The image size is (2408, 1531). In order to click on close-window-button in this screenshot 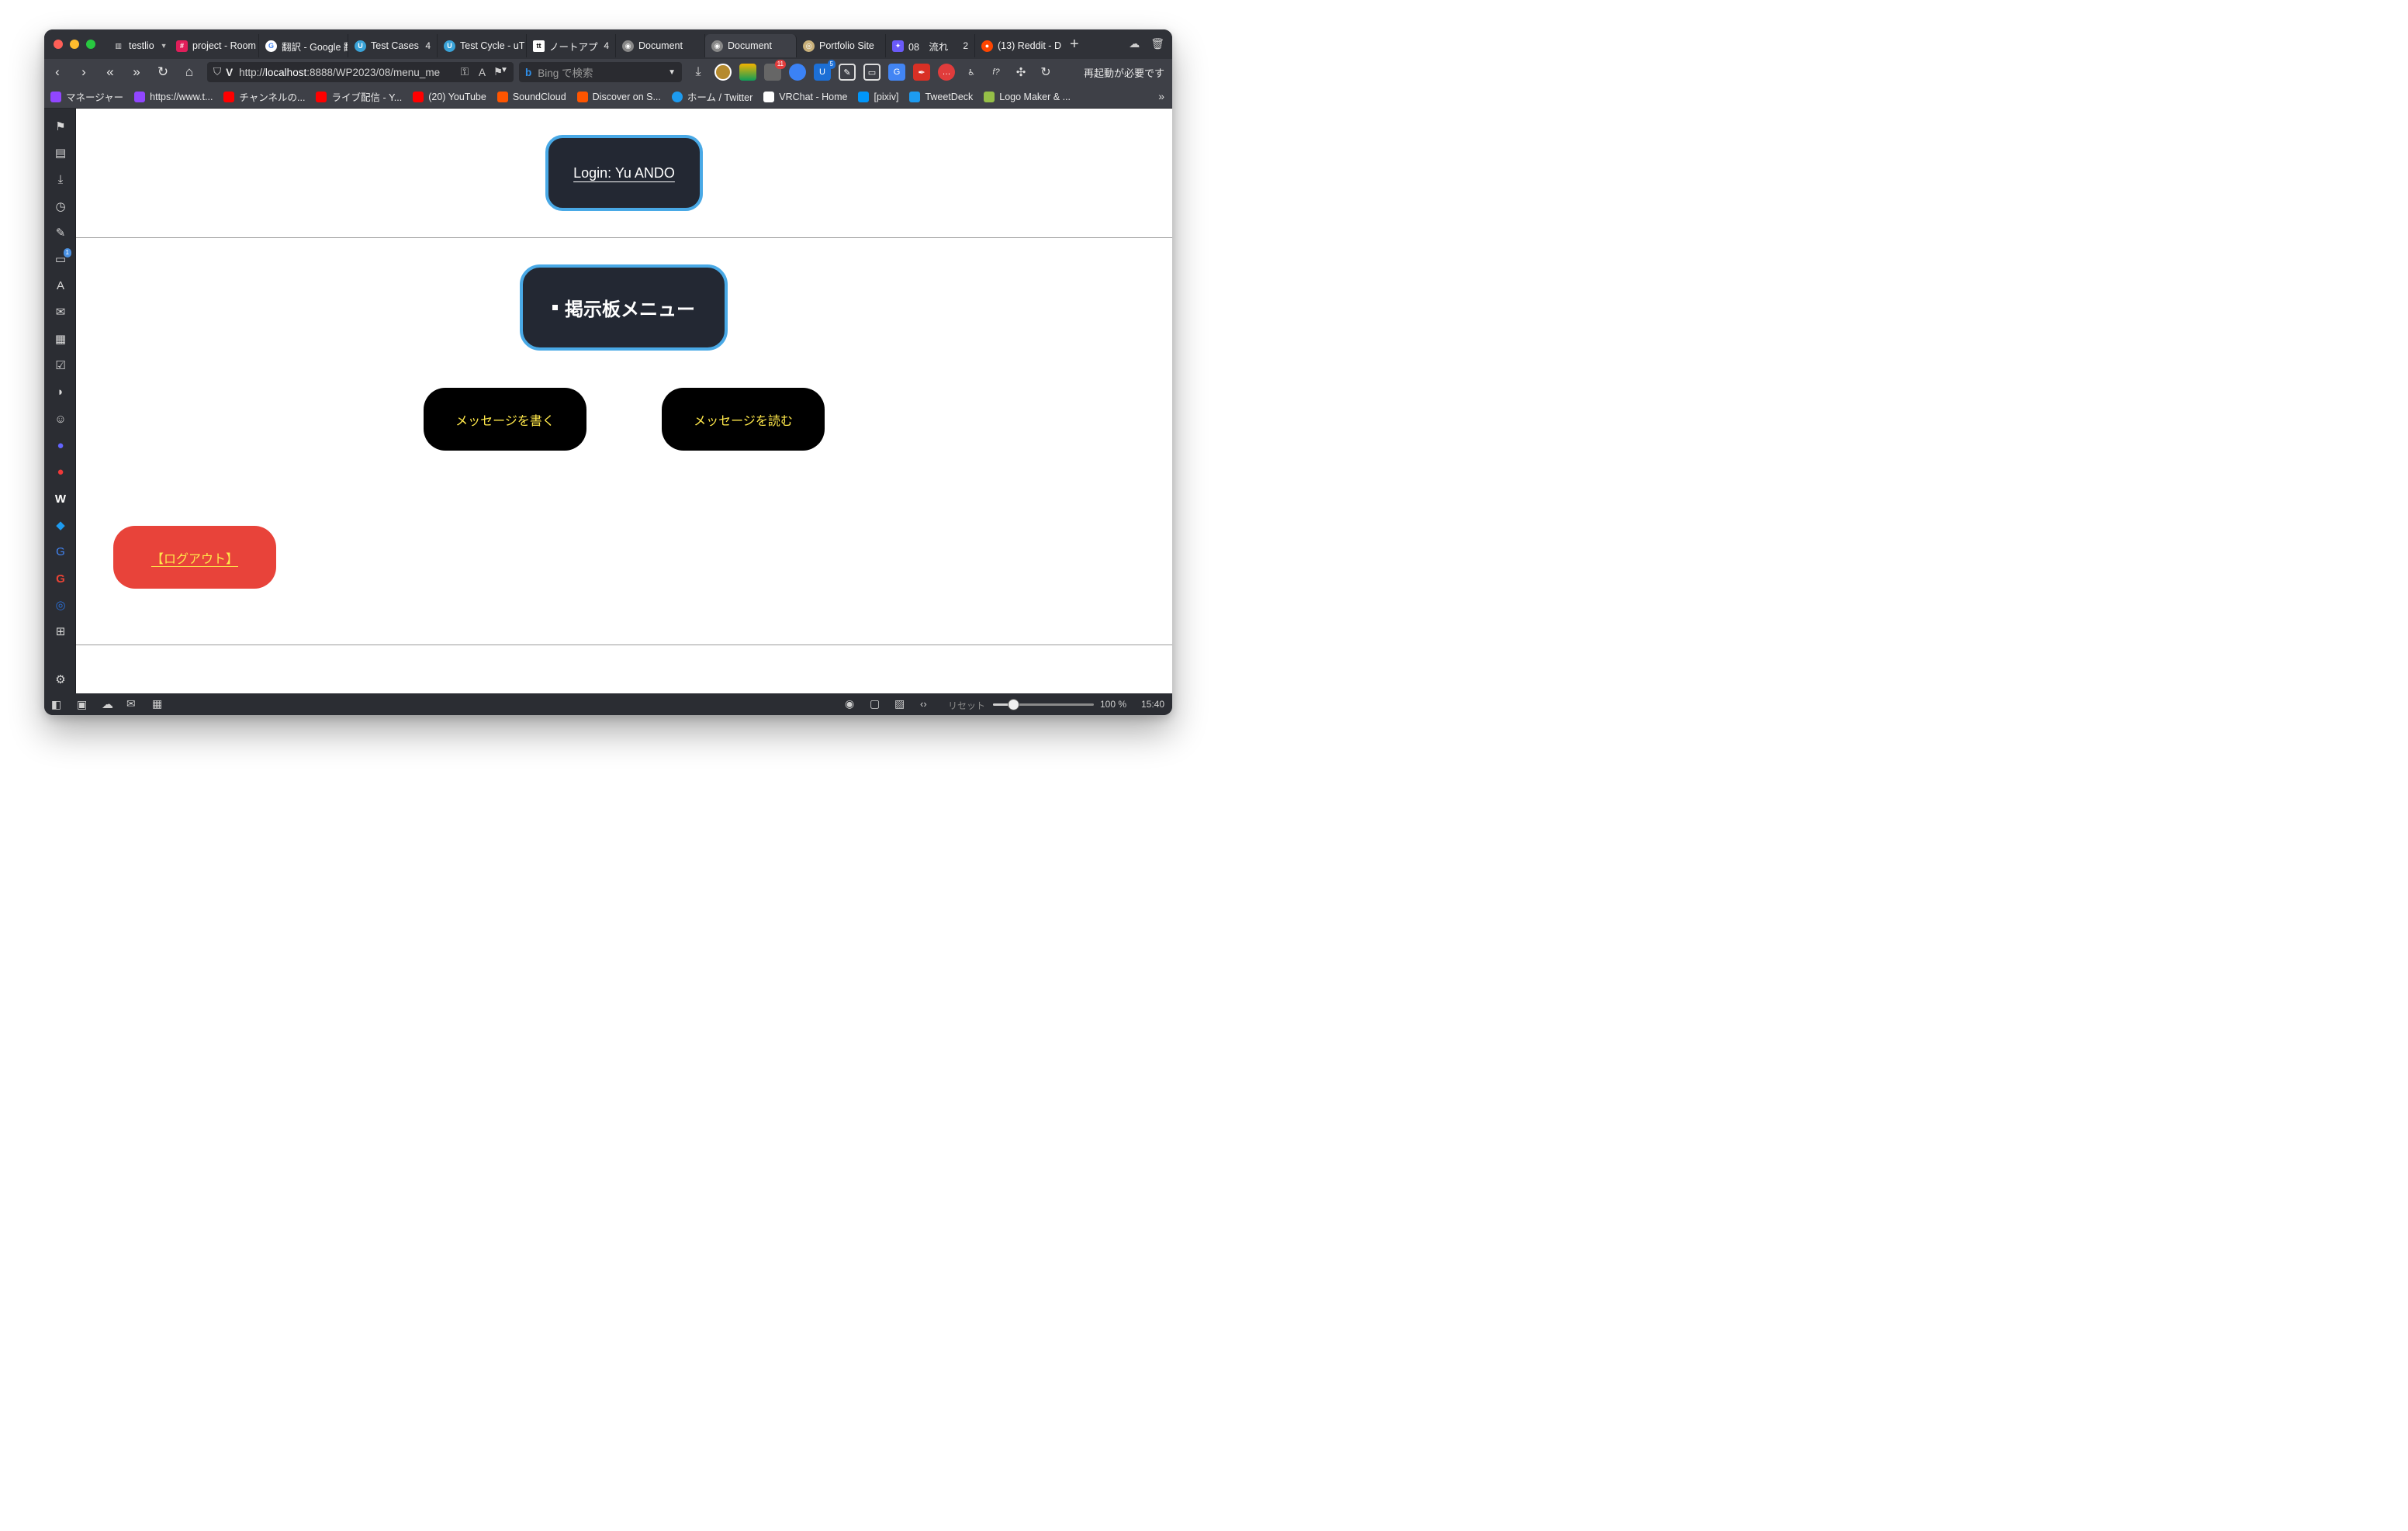, I will do `click(59, 44)`.